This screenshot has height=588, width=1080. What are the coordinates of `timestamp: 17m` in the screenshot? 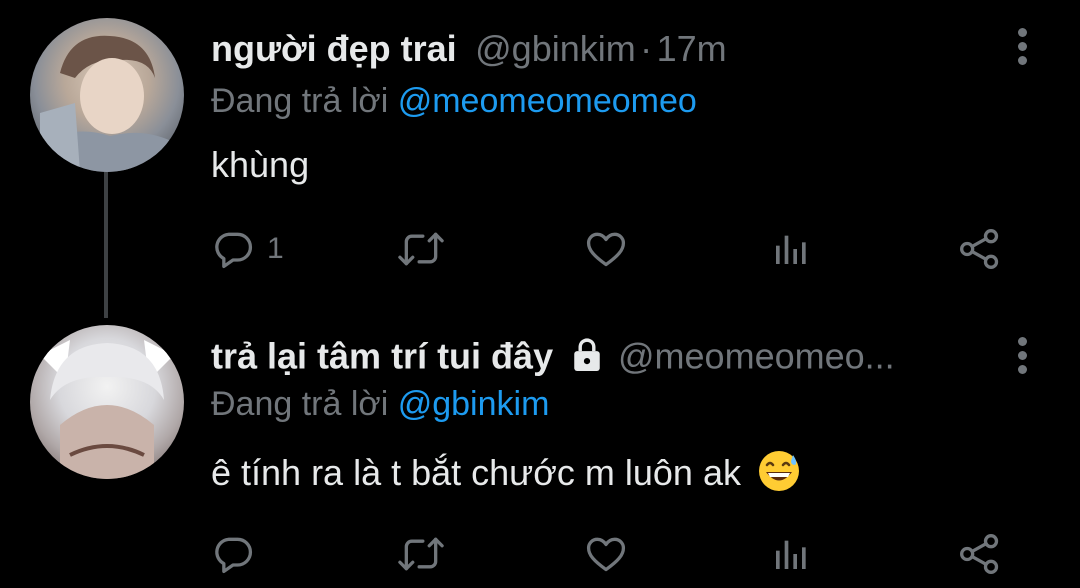 It's located at (692, 48).